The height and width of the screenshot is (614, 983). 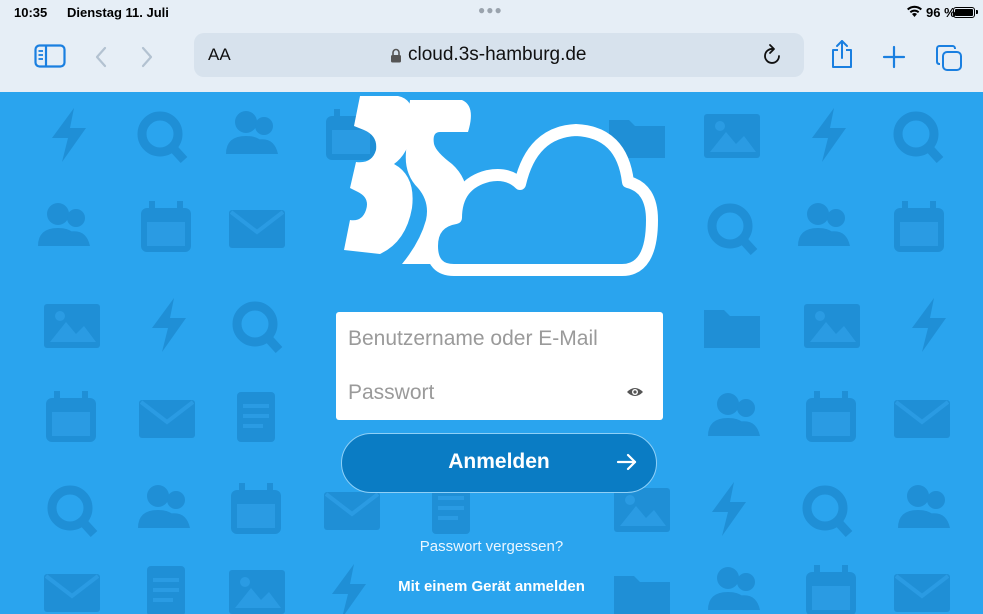 I want to click on status-bar: 10:35 Dienstag 11. Juli ●●● 96 %, so click(x=491, y=12).